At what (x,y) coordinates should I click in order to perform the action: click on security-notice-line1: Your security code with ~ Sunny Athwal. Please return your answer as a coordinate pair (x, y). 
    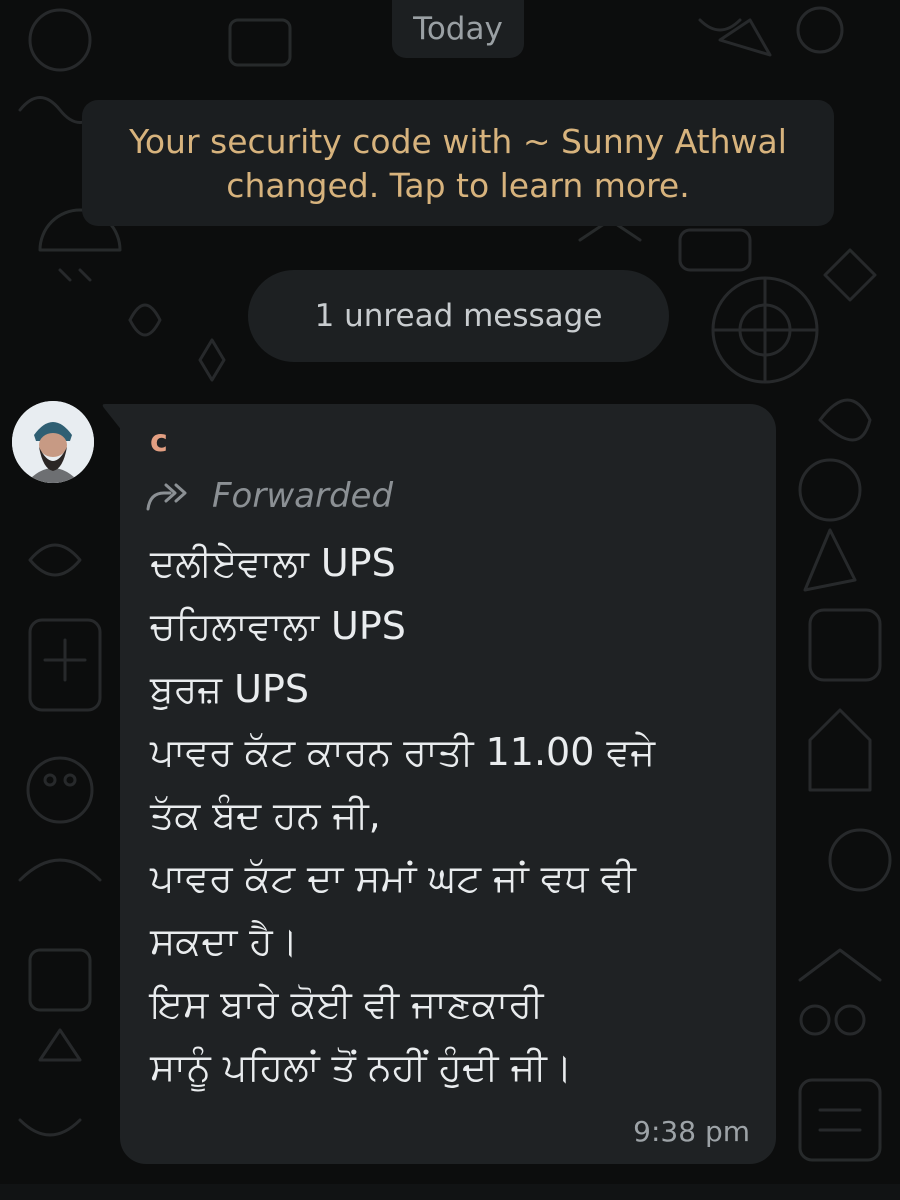
    Looking at the image, I should click on (458, 141).